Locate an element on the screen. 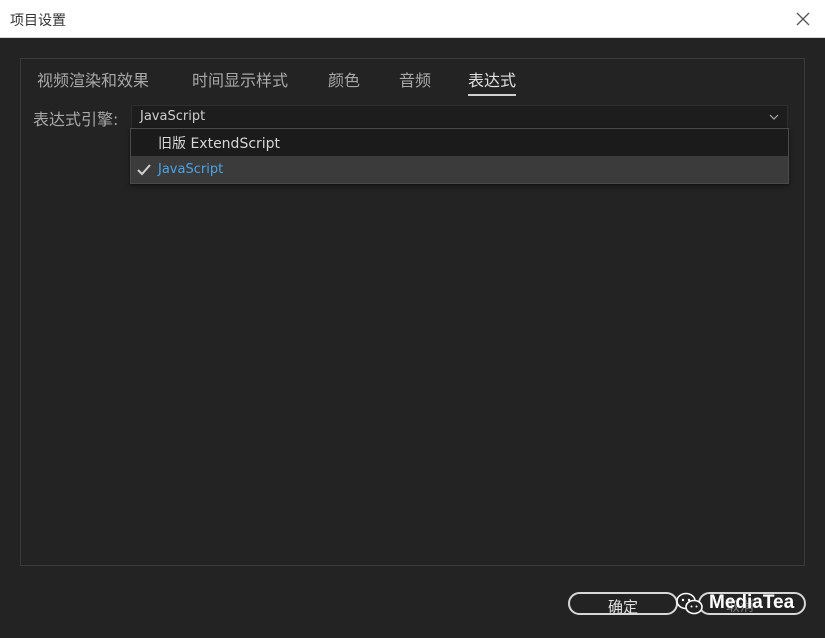 This screenshot has width=825, height=638. ok-button-label: 确定 is located at coordinates (622, 607).